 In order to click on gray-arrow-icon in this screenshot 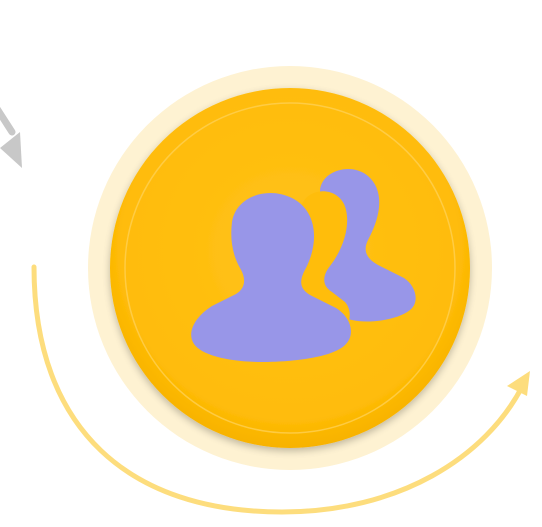, I will do `click(11, 137)`.